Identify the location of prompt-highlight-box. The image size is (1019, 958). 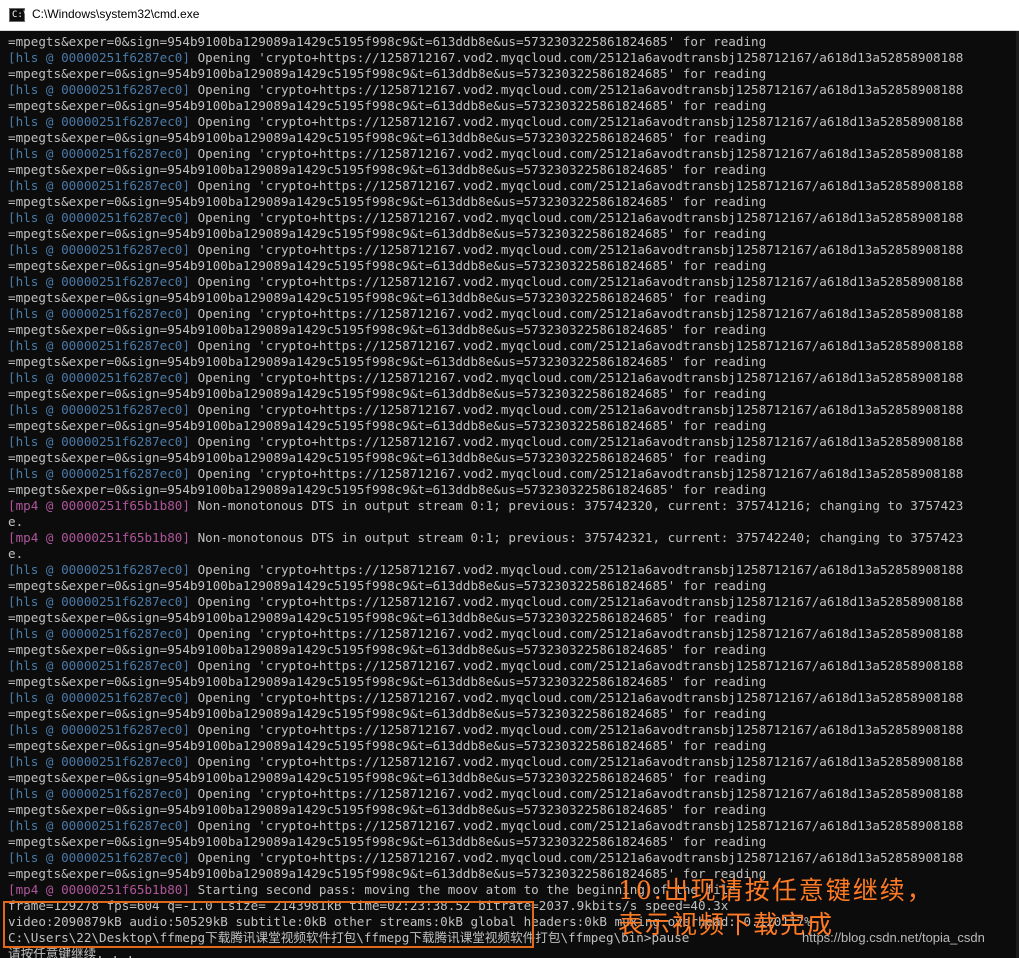
(268, 924).